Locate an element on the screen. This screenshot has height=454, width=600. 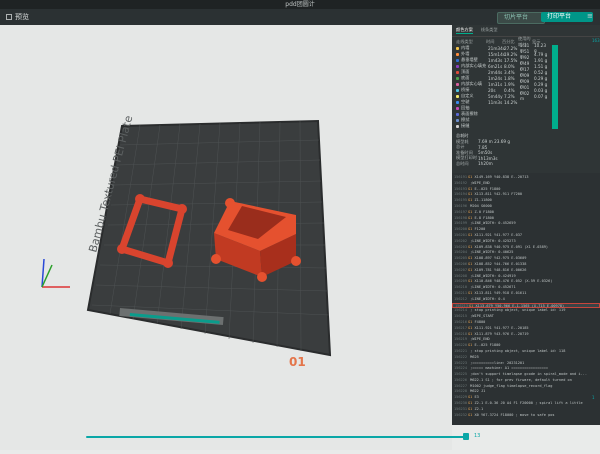
gcode-text: ;LINE_WIDTH: 0.424919 is located at coordinates (493, 275).